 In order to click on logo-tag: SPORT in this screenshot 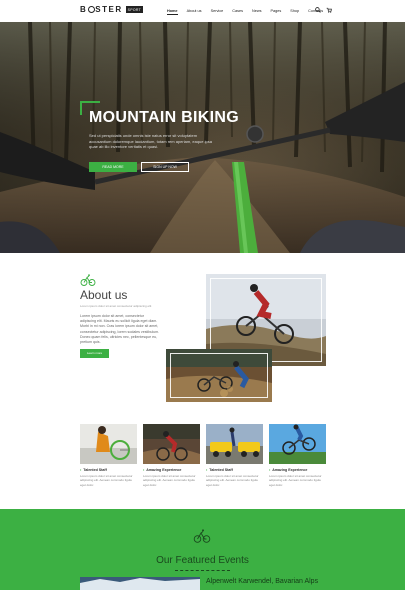, I will do `click(134, 9)`.